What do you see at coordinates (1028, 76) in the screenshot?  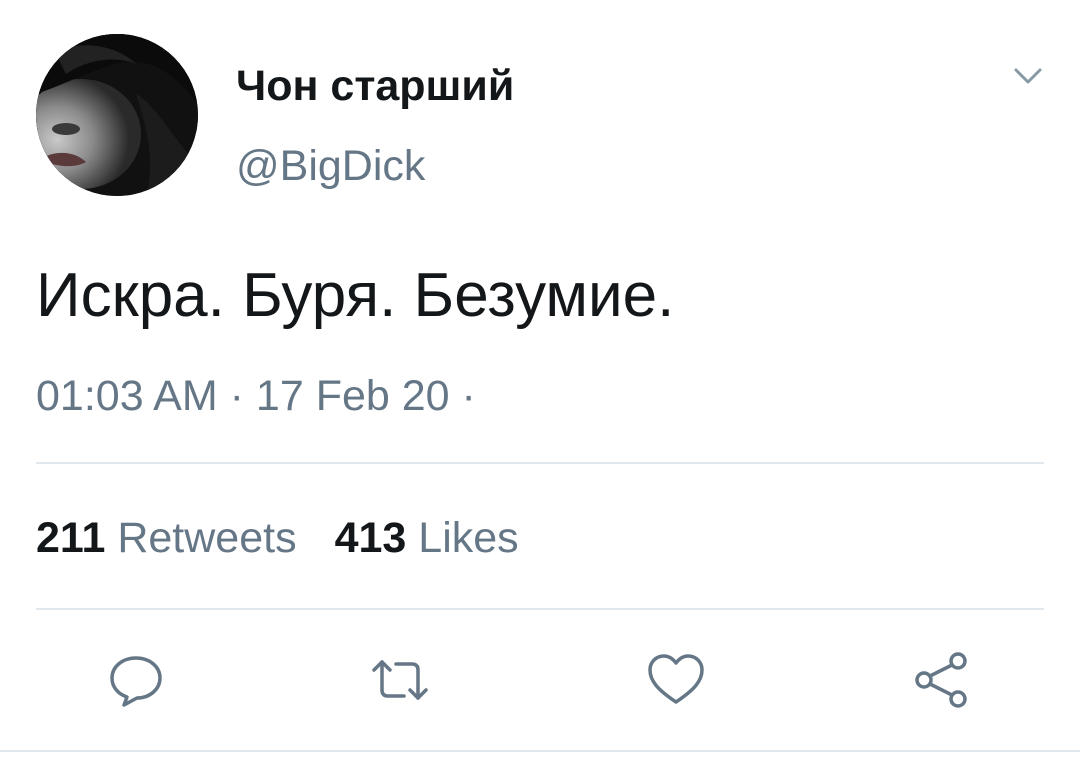 I see `chevron-down-icon` at bounding box center [1028, 76].